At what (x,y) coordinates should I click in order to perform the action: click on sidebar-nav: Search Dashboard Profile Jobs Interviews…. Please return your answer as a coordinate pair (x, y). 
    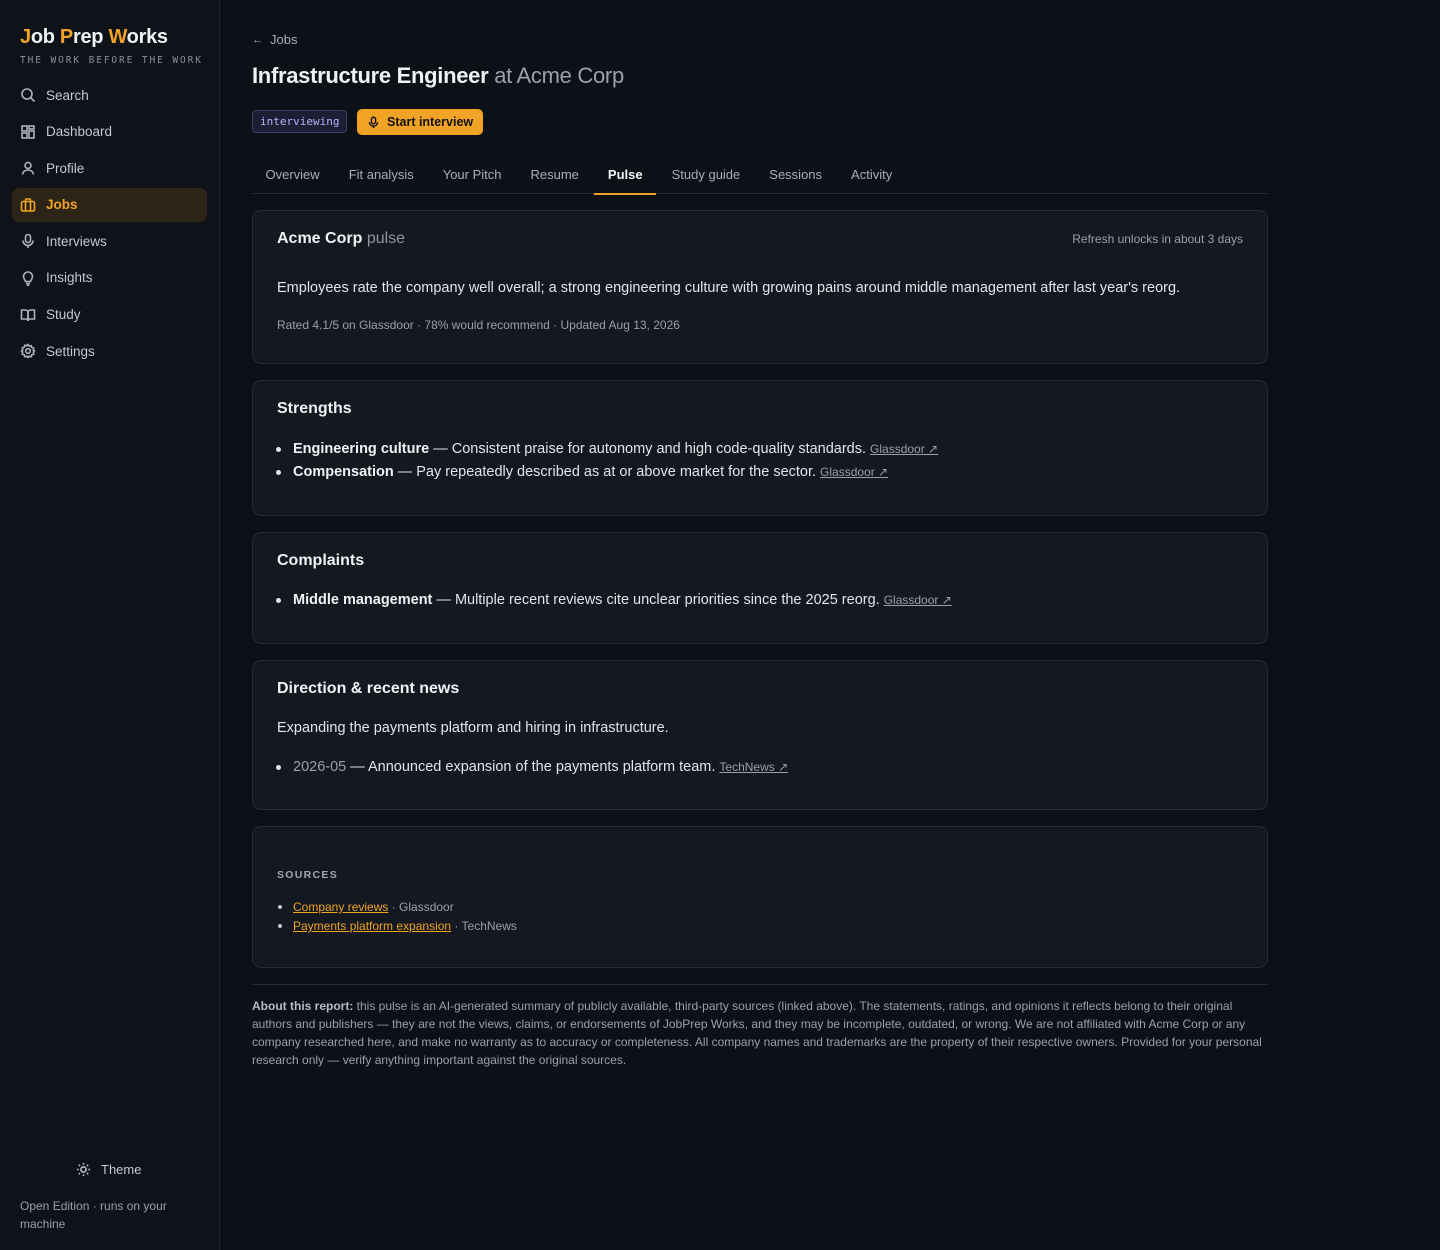
    Looking at the image, I should click on (109, 224).